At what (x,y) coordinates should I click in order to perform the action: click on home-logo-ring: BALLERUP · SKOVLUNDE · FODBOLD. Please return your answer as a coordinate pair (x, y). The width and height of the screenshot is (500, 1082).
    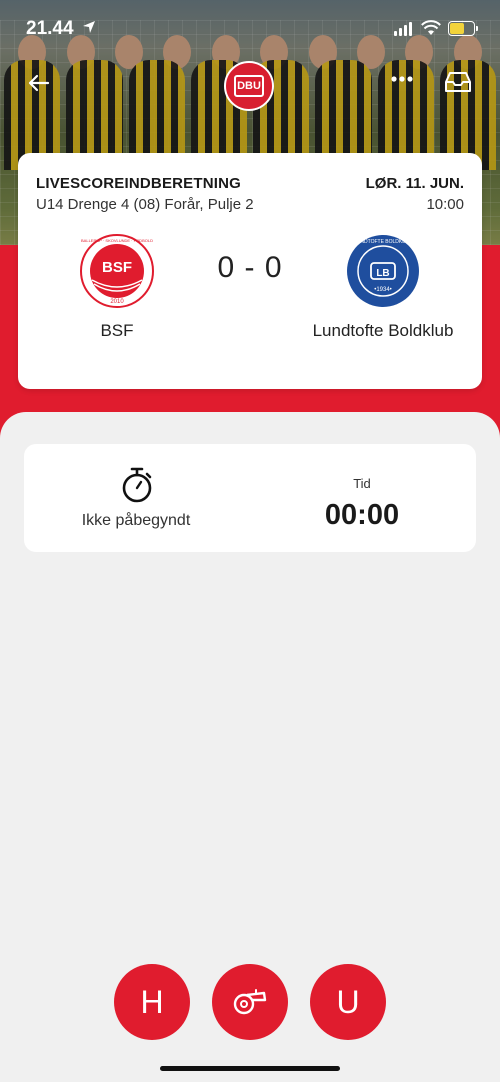
    Looking at the image, I should click on (117, 240).